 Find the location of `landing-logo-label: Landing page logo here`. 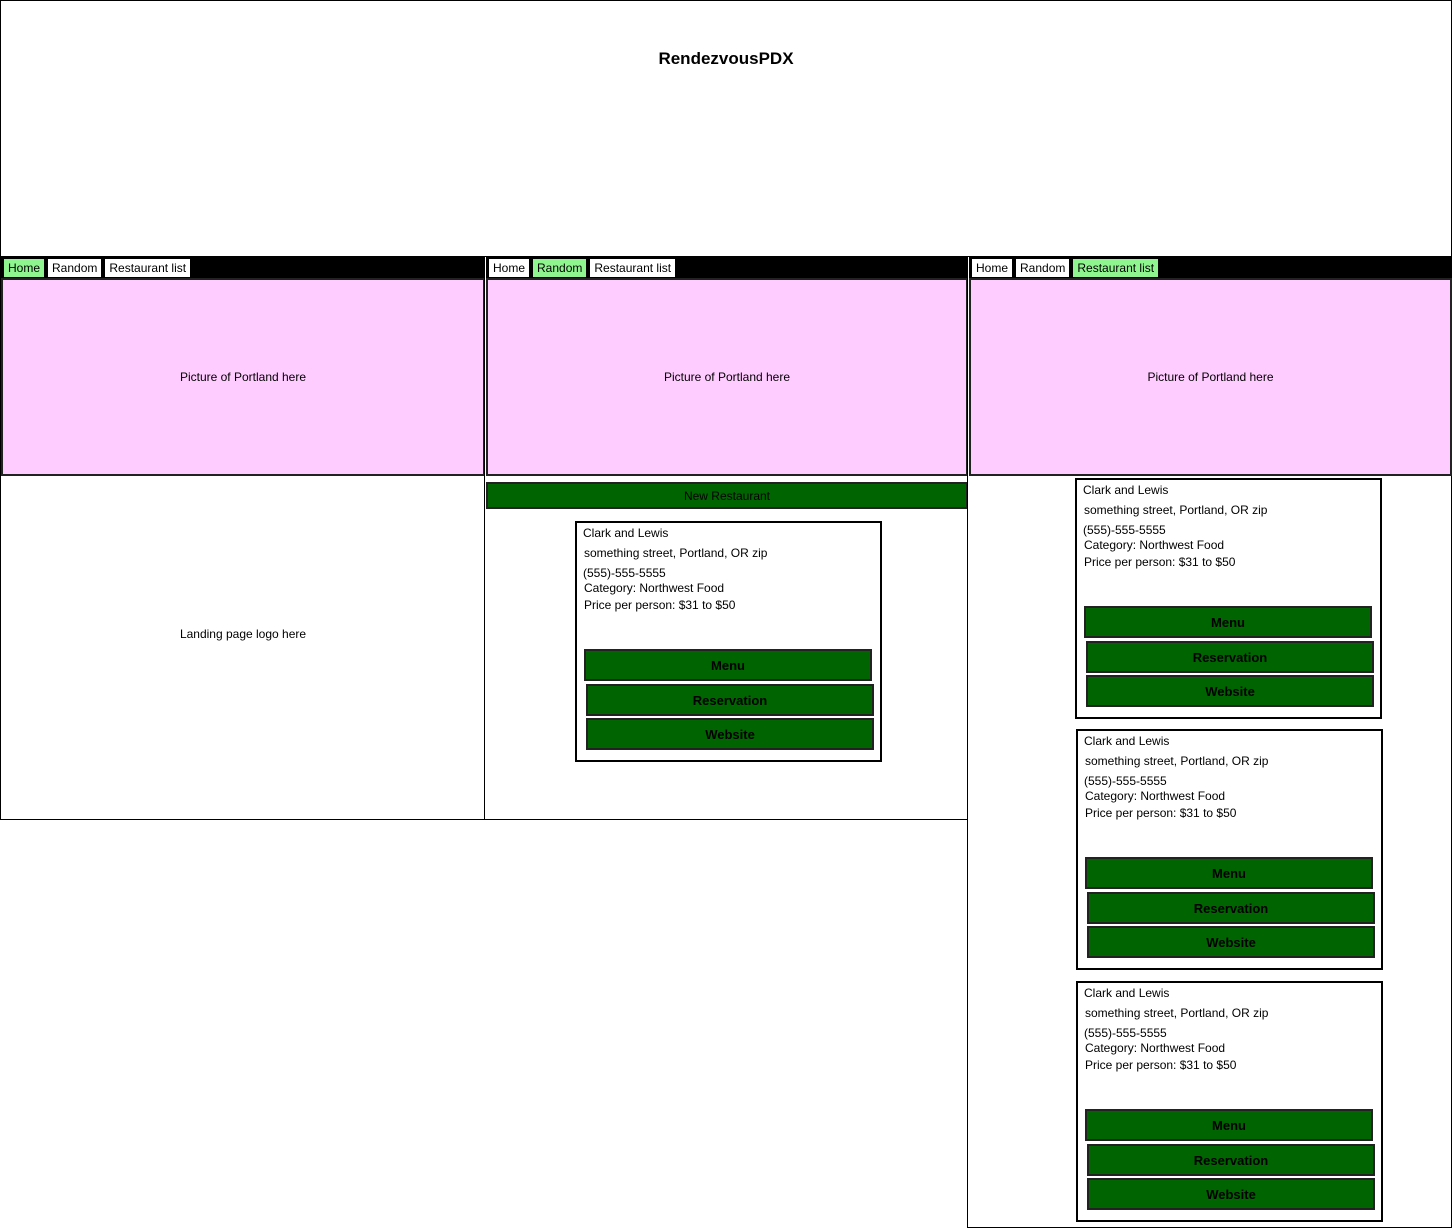

landing-logo-label: Landing page logo here is located at coordinates (243, 634).